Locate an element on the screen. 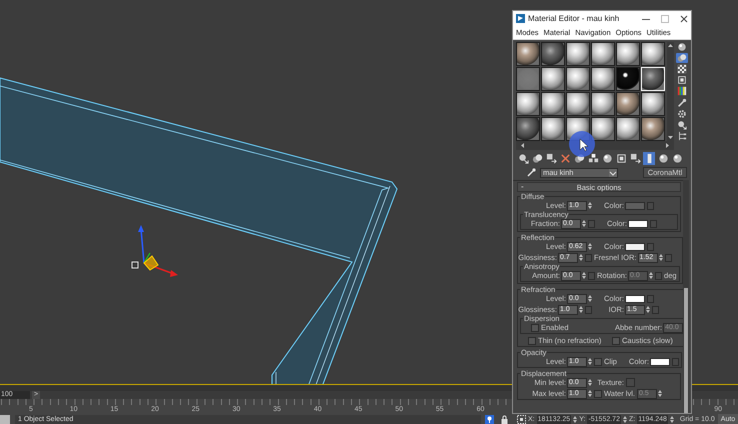 The height and width of the screenshot is (424, 738). key-icon is located at coordinates (489, 419).